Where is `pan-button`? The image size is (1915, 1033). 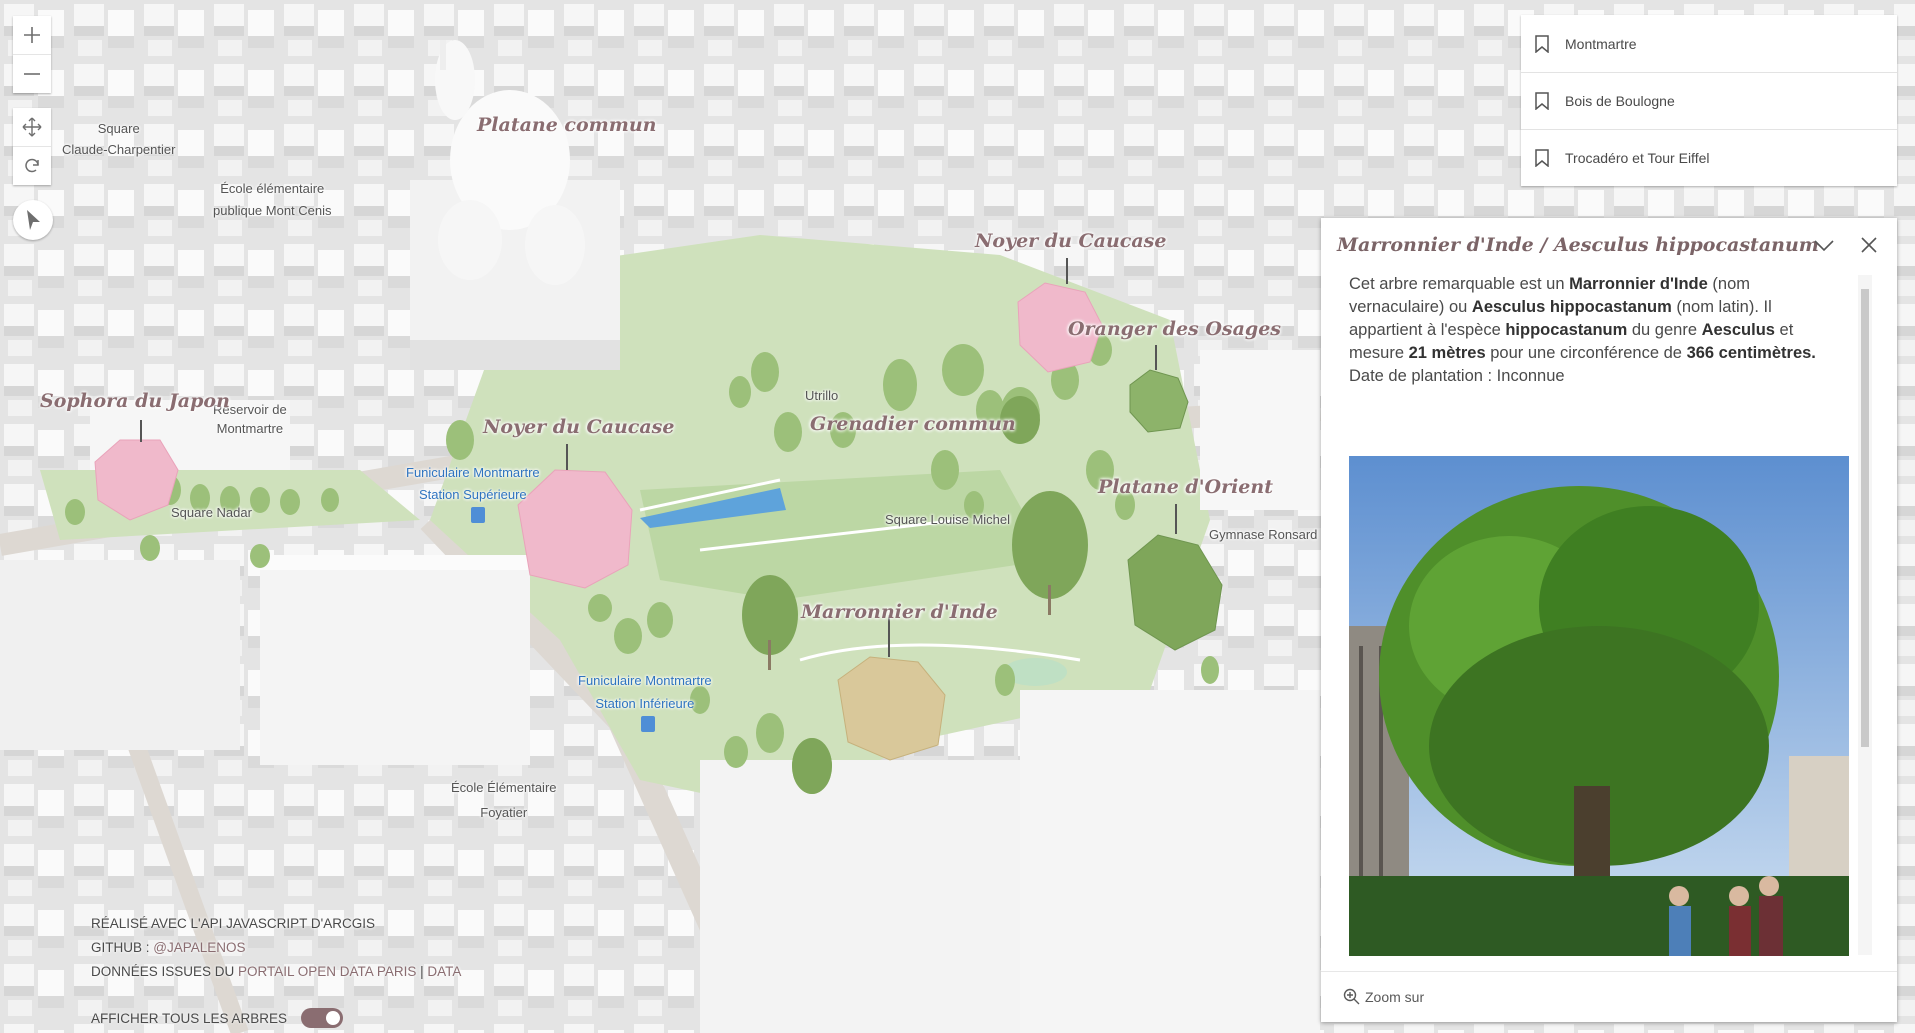
pan-button is located at coordinates (32, 127).